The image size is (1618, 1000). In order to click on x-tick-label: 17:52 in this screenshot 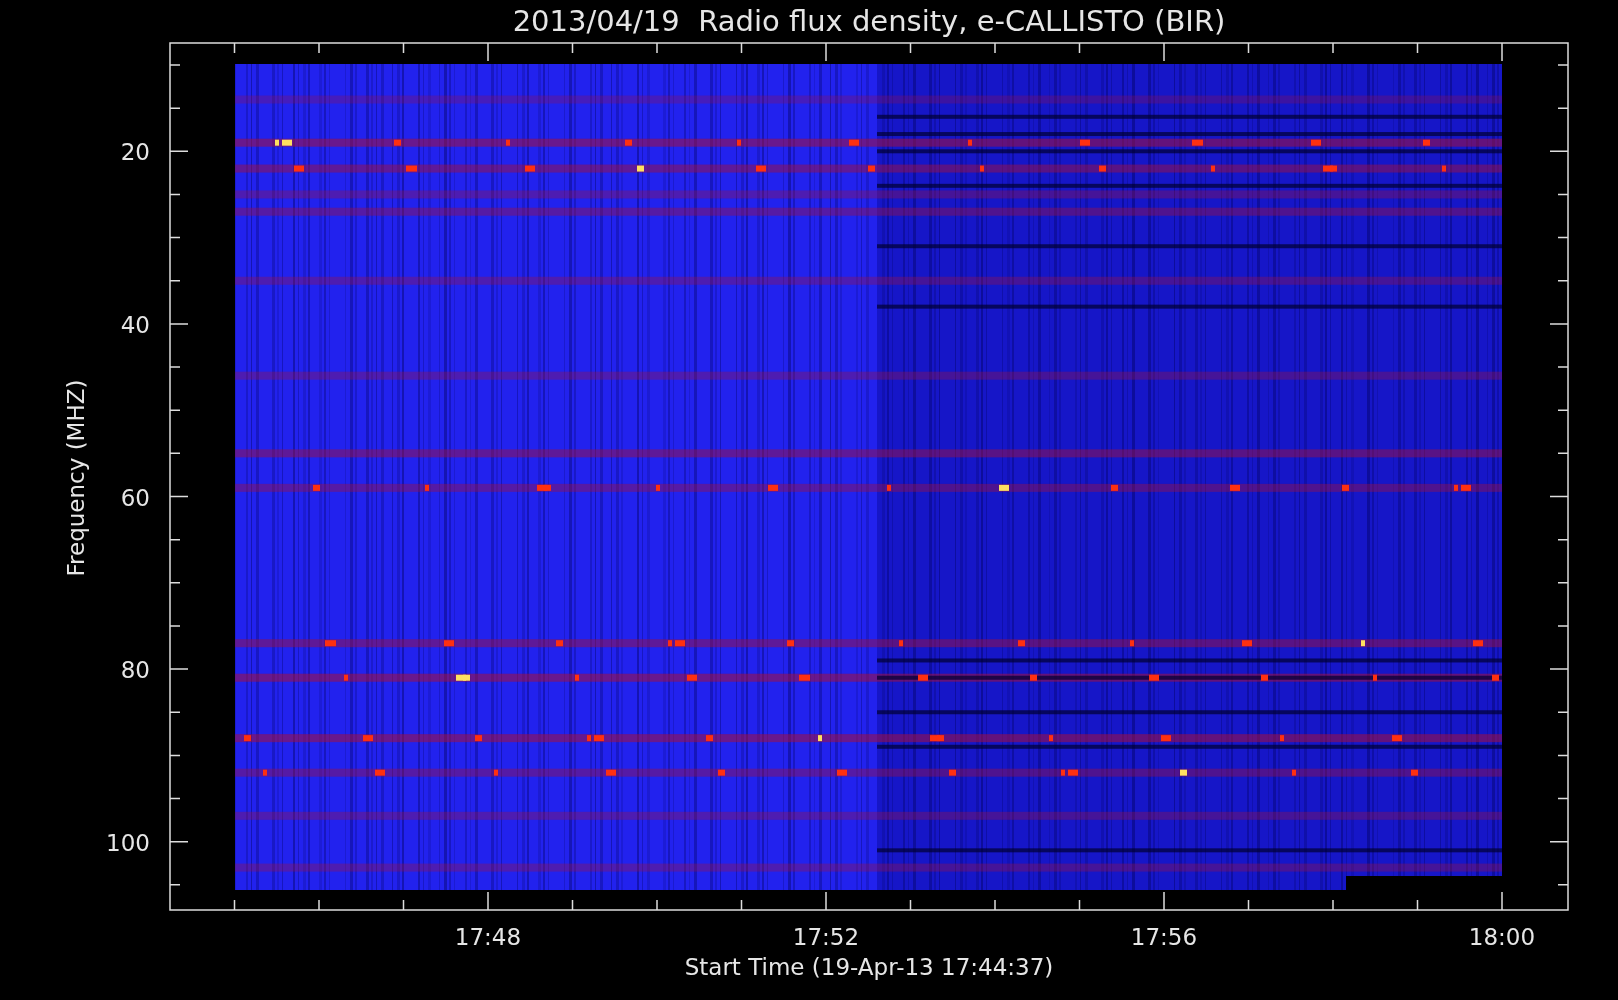, I will do `click(826, 937)`.